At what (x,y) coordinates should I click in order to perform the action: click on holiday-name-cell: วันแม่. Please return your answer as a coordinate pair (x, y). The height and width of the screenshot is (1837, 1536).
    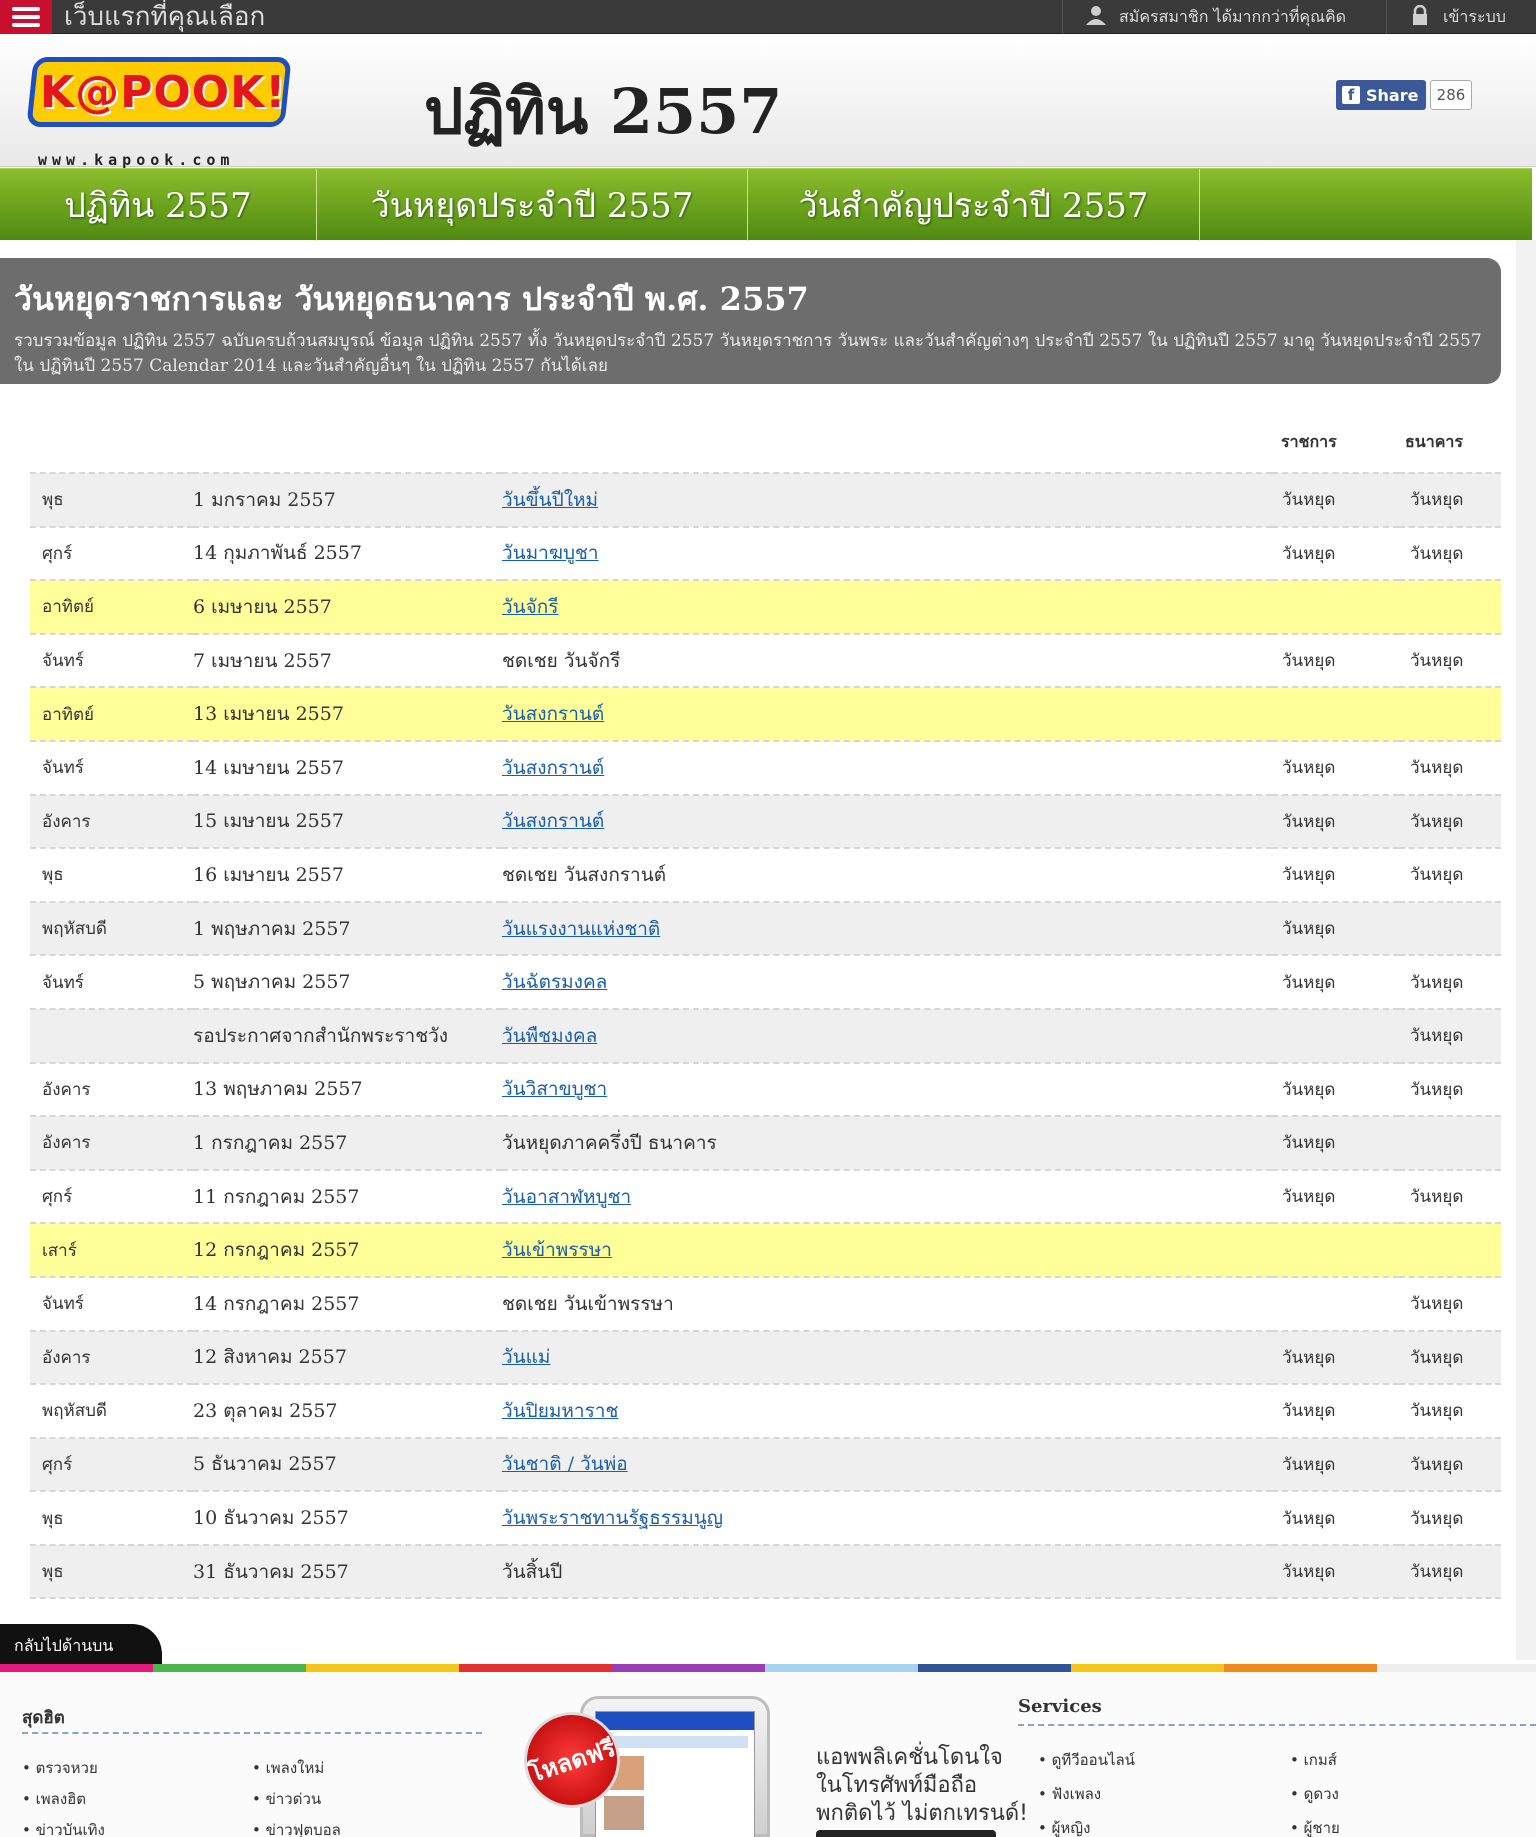
    Looking at the image, I should click on (887, 1357).